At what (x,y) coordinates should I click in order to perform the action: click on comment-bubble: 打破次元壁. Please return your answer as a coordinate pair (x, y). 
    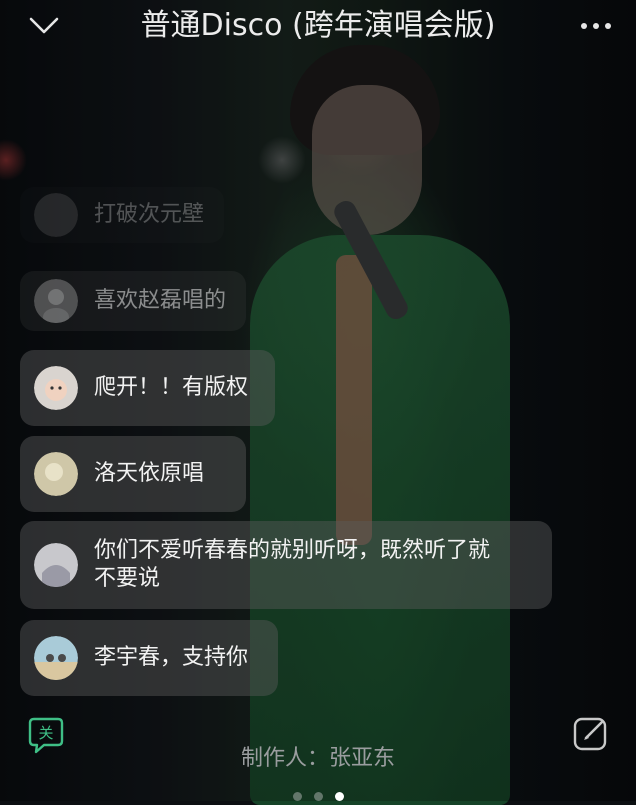
    Looking at the image, I should click on (122, 215).